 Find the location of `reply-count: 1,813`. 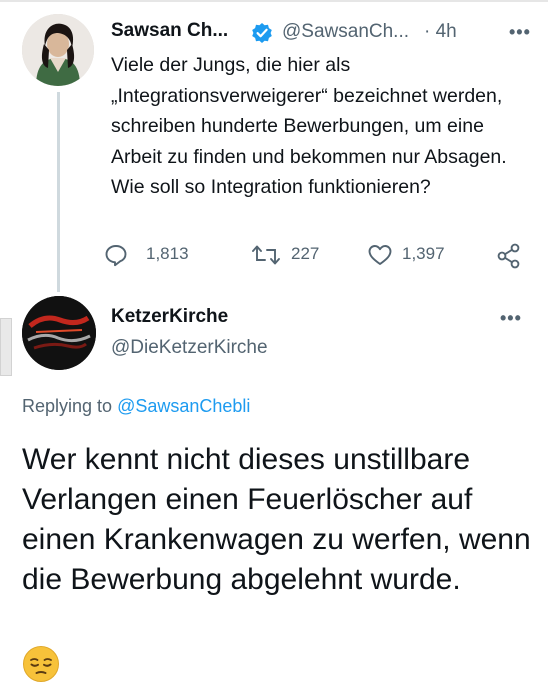

reply-count: 1,813 is located at coordinates (167, 253).